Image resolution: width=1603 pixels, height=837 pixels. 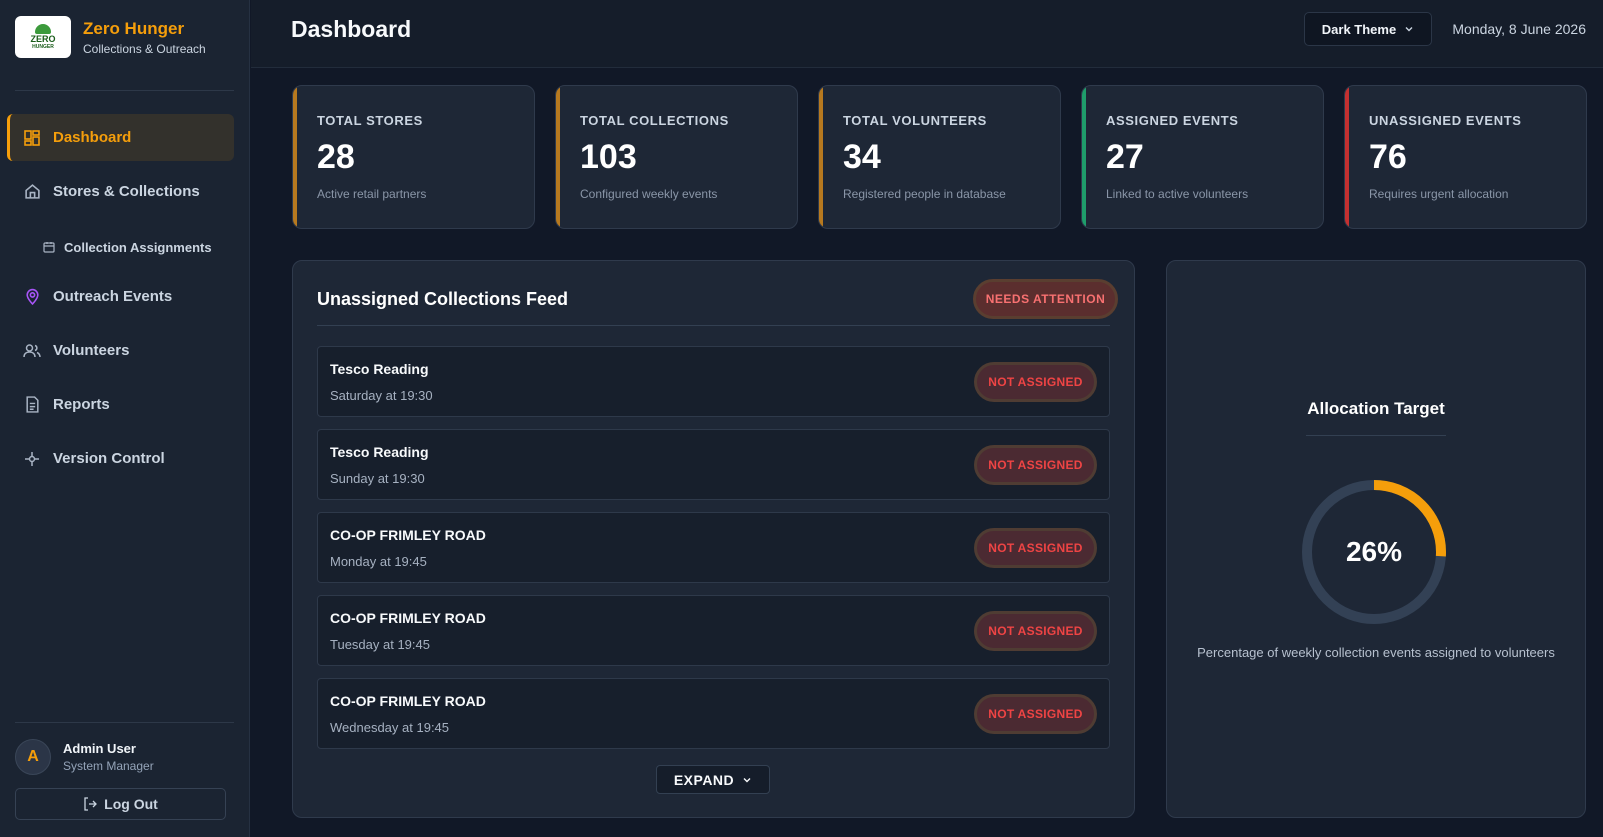 I want to click on user-profile: A Admin User System Manager, so click(x=84, y=757).